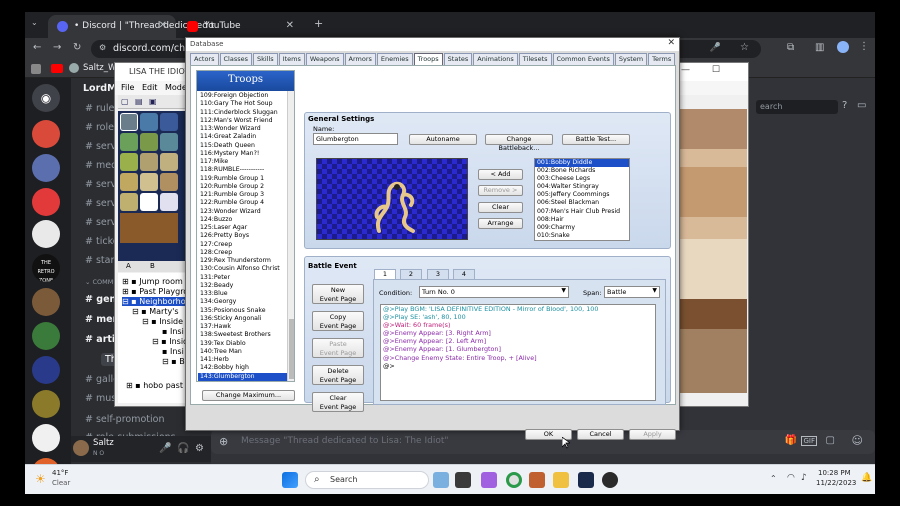 The height and width of the screenshot is (506, 900). I want to click on troop-list-item: 121:Rumble Group 3, so click(243, 195).